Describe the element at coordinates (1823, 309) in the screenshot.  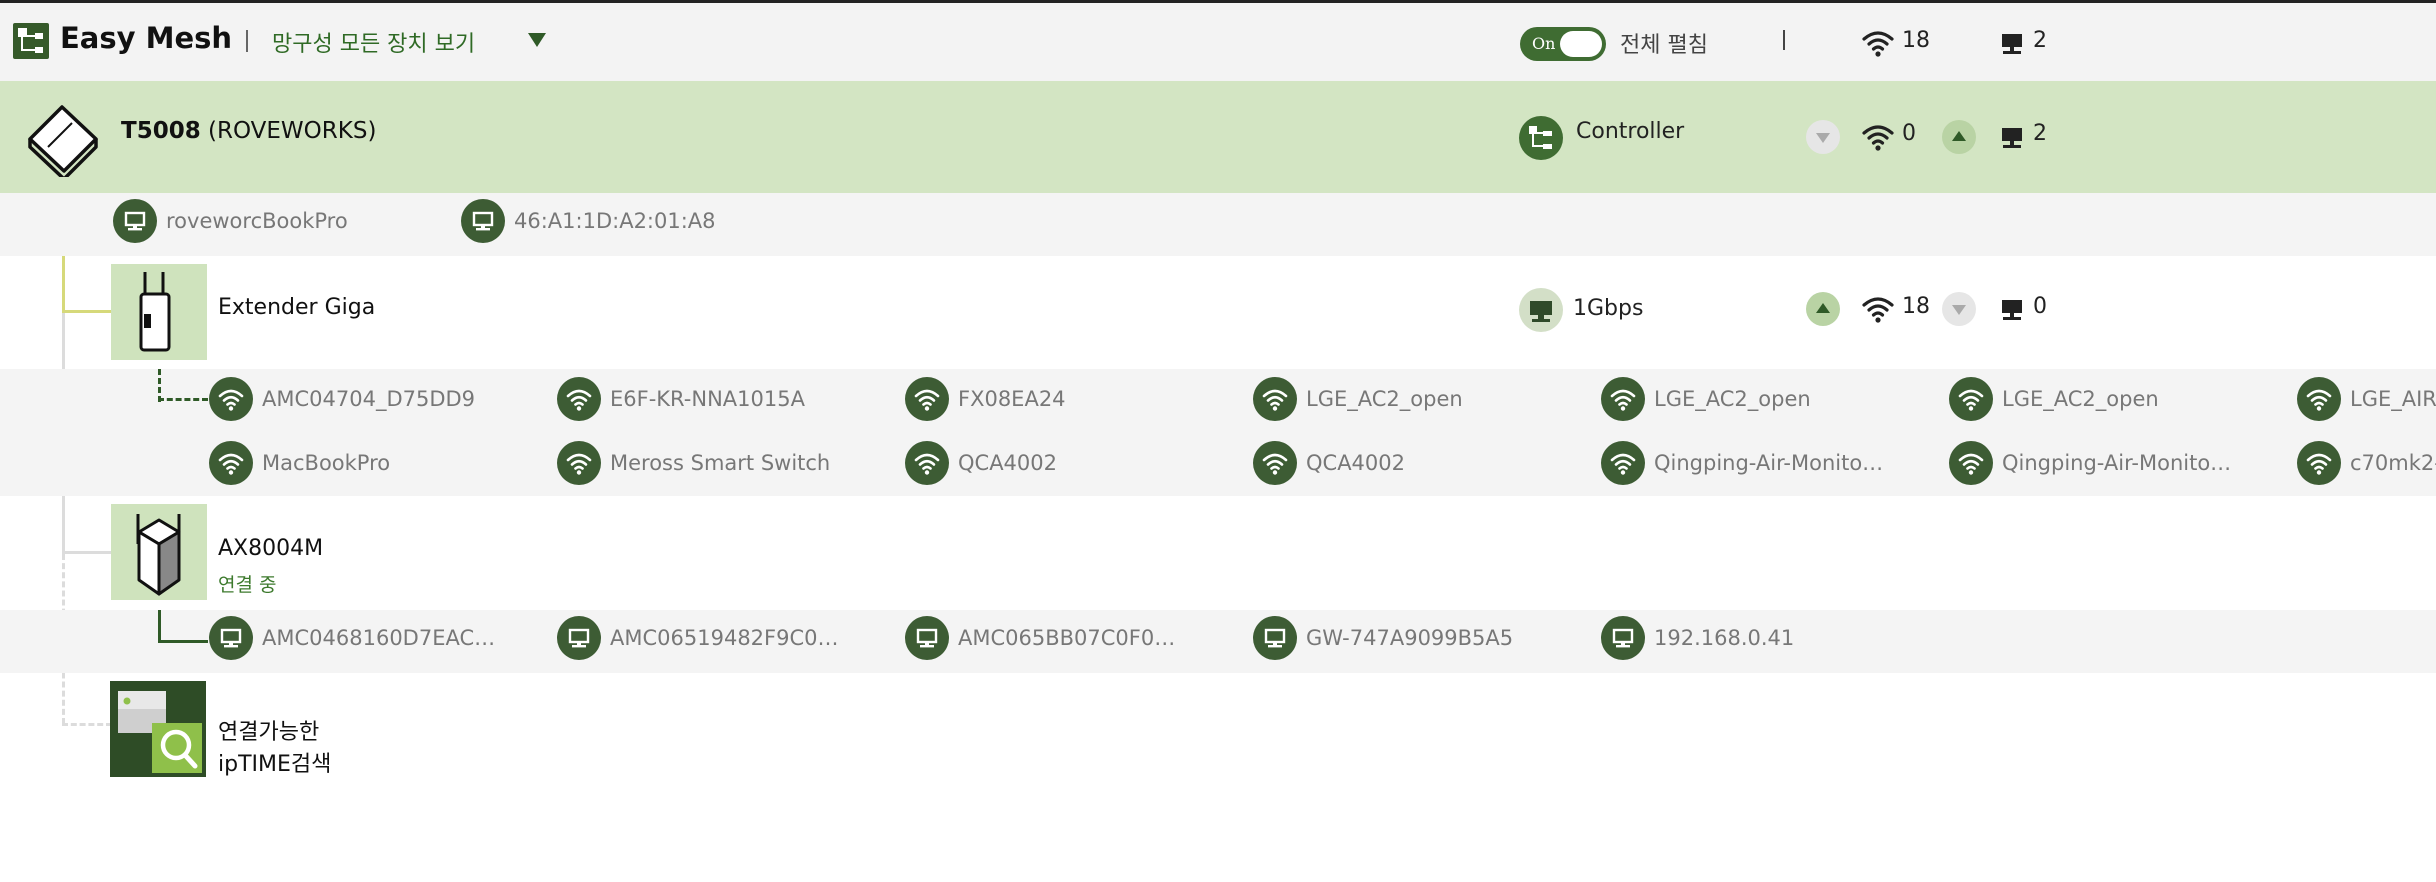
I see `wifi-expand-button` at that location.